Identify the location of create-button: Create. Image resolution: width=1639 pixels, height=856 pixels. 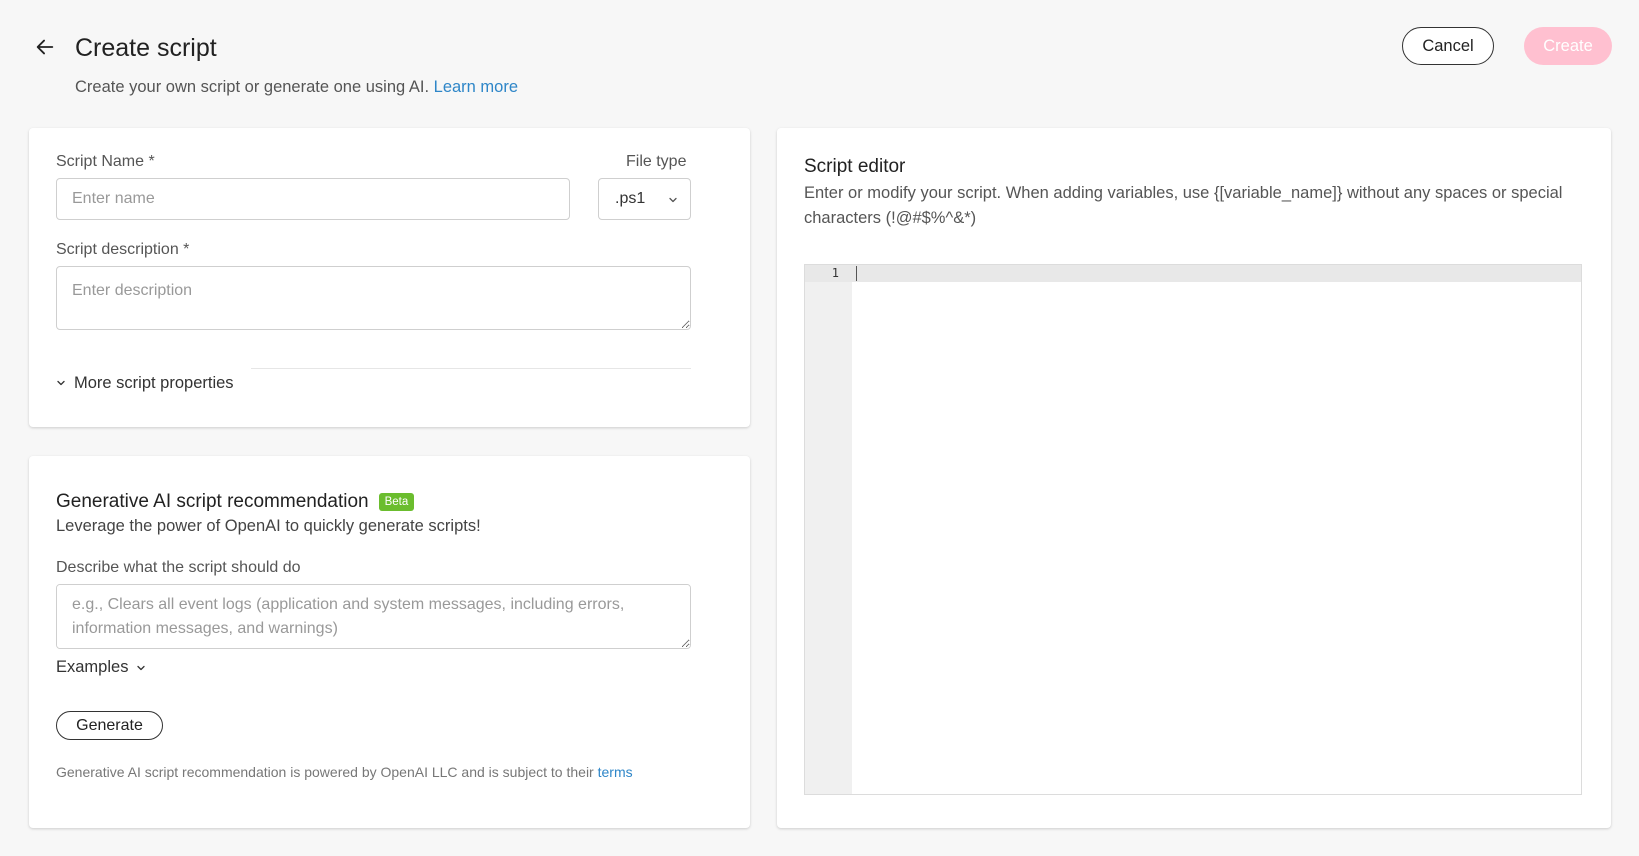
(1568, 46).